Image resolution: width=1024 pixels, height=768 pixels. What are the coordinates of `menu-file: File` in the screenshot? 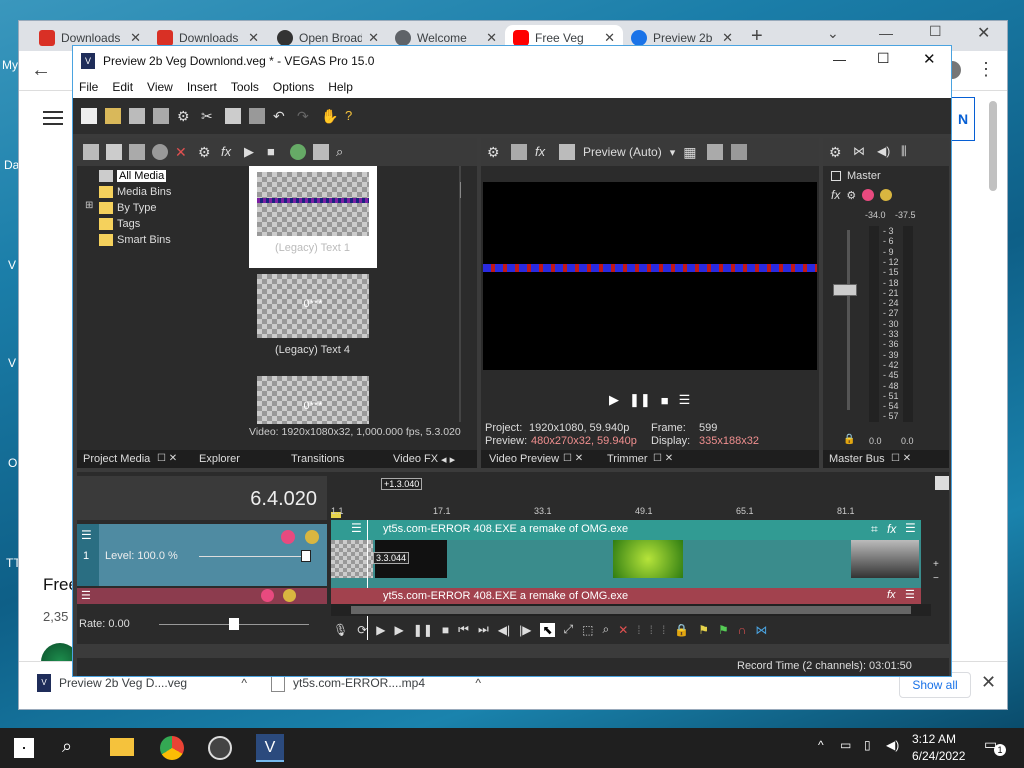 It's located at (88, 87).